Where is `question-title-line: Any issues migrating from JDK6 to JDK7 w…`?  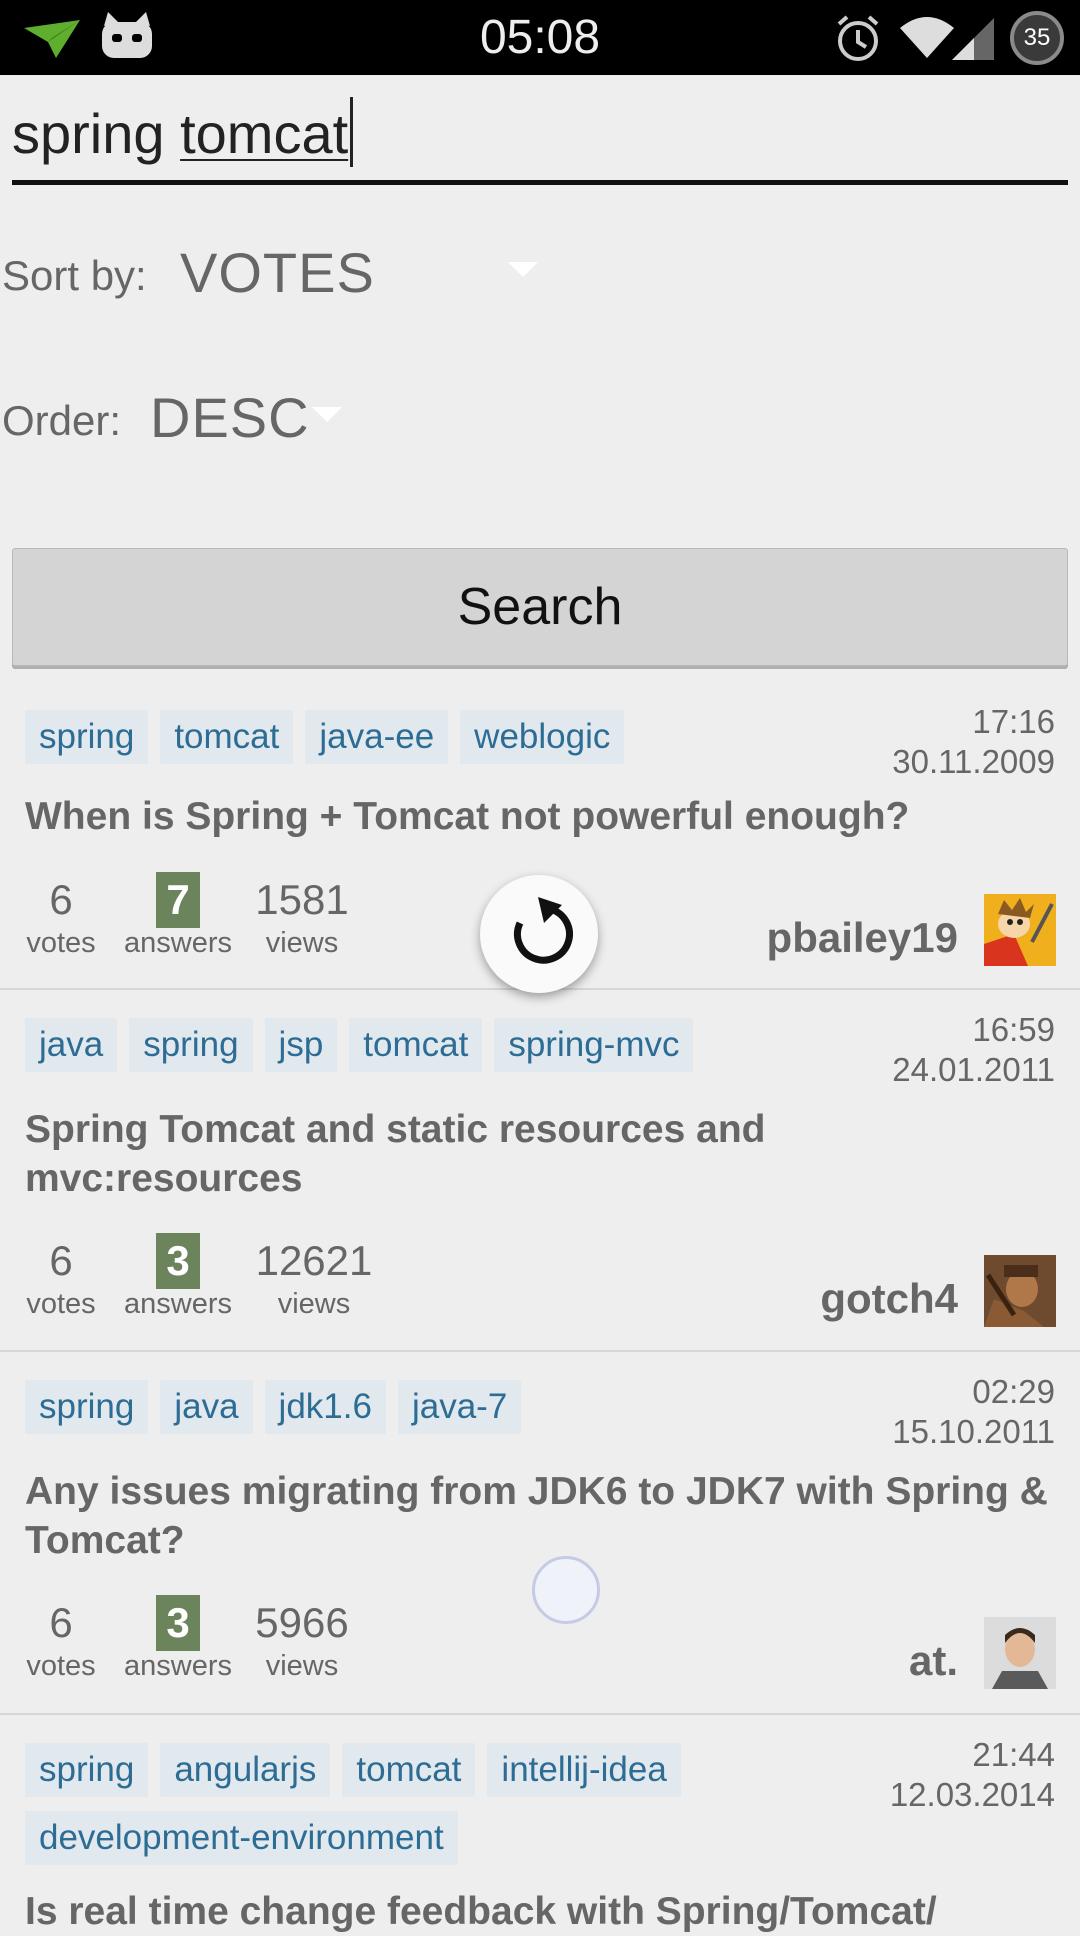
question-title-line: Any issues migrating from JDK6 to JDK7 w… is located at coordinates (536, 1491).